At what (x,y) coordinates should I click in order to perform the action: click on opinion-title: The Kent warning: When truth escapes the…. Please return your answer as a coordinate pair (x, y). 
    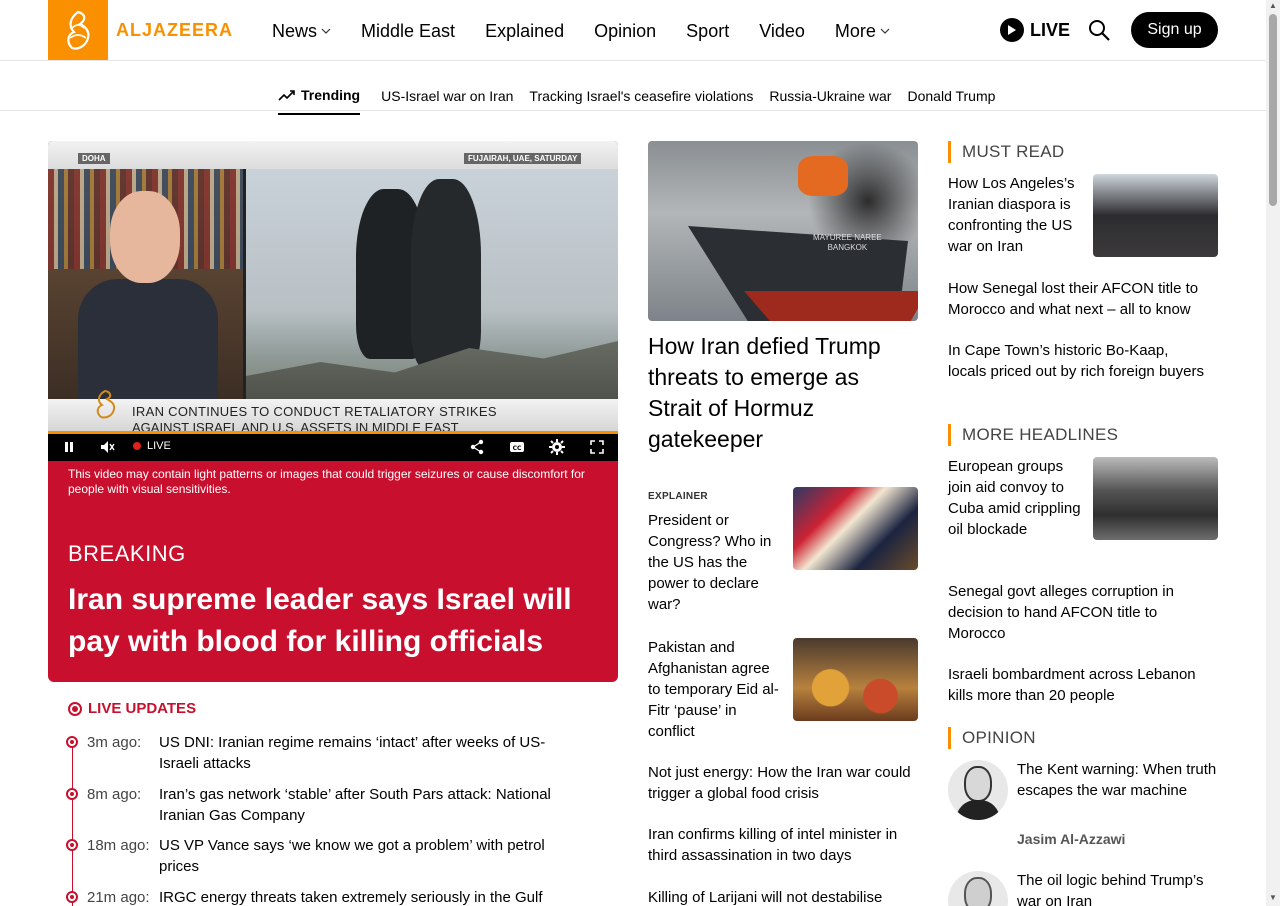
    Looking at the image, I should click on (1117, 780).